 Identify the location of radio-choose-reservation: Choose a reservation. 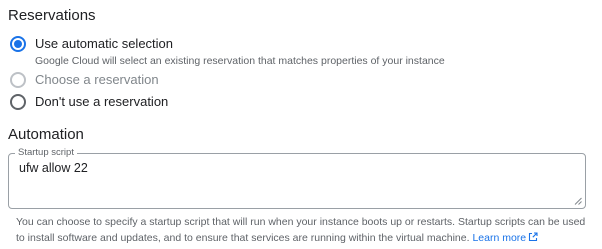
(84, 80).